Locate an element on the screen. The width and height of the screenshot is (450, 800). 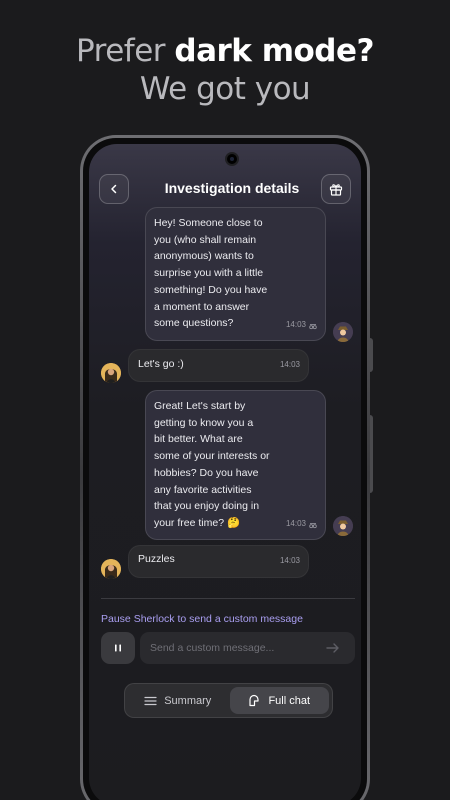
gift-button is located at coordinates (336, 189).